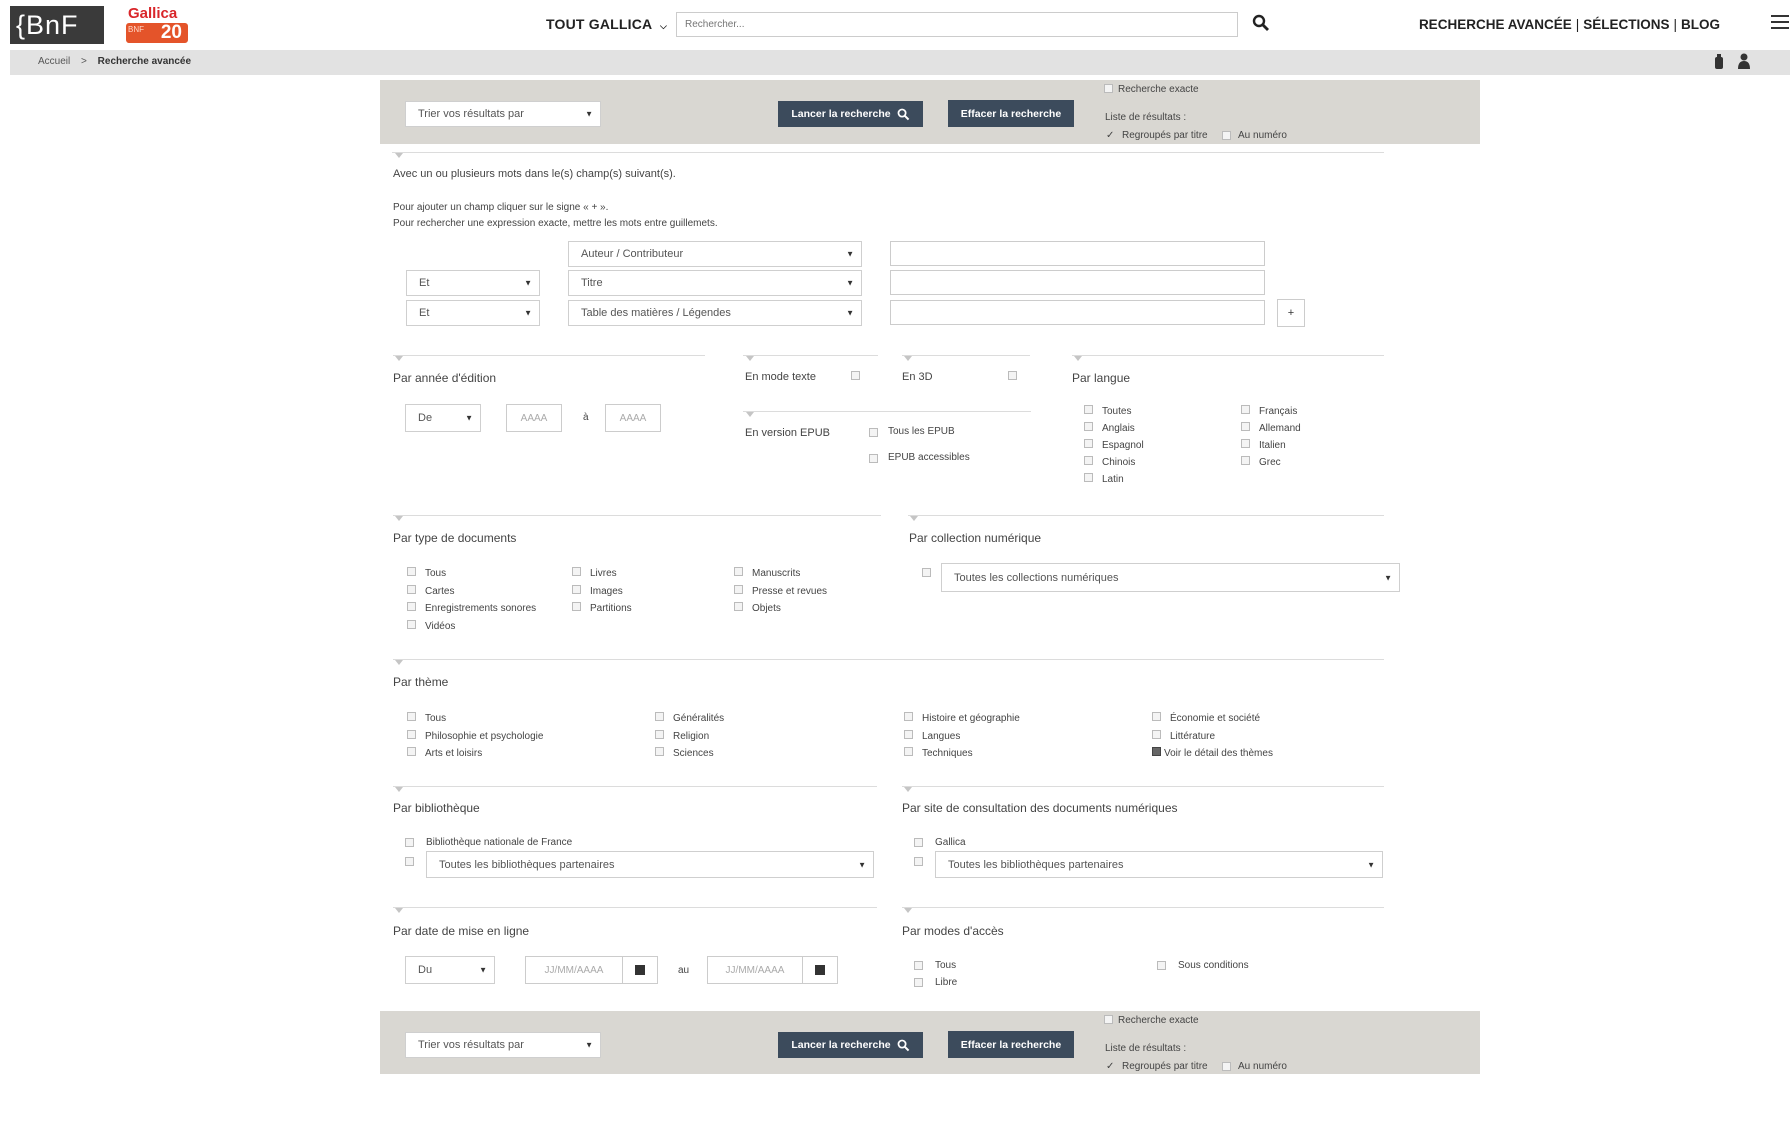 The image size is (1790, 1129). What do you see at coordinates (873, 458) in the screenshot?
I see `epub-accessible-checkbox` at bounding box center [873, 458].